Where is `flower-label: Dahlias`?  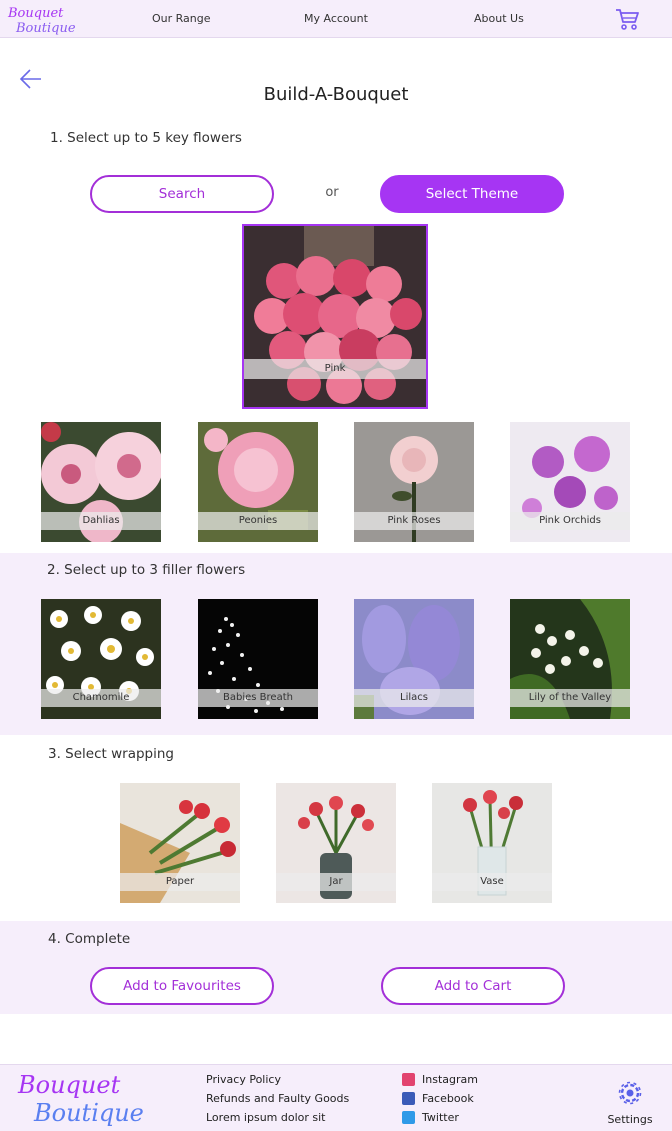
flower-label: Dahlias is located at coordinates (101, 521).